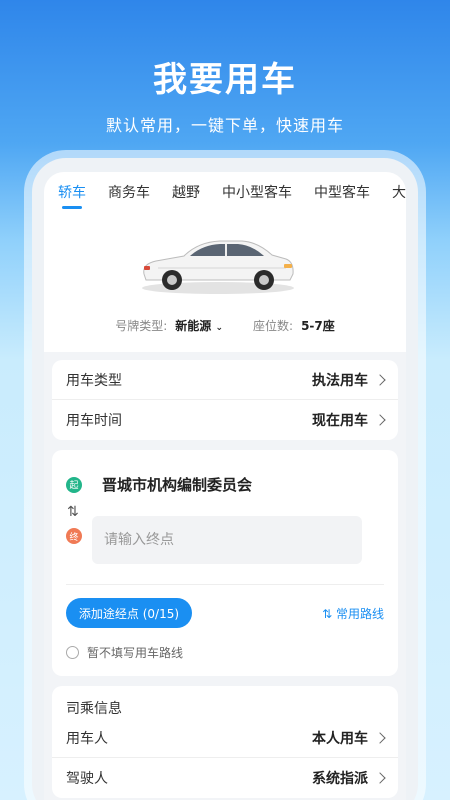  Describe the element at coordinates (72, 652) in the screenshot. I see `radio-button` at that location.